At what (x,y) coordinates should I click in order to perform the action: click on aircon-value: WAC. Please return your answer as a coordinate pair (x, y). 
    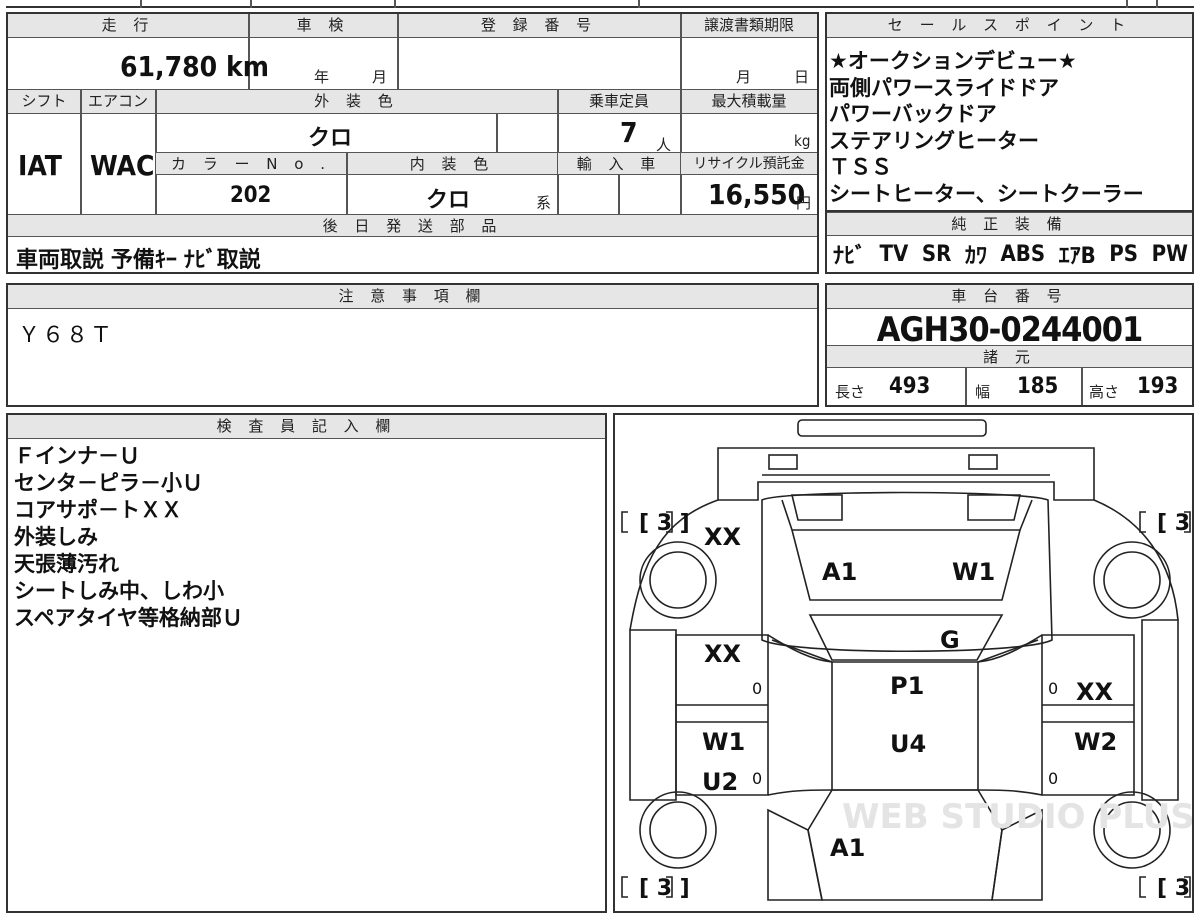
    Looking at the image, I should click on (122, 165).